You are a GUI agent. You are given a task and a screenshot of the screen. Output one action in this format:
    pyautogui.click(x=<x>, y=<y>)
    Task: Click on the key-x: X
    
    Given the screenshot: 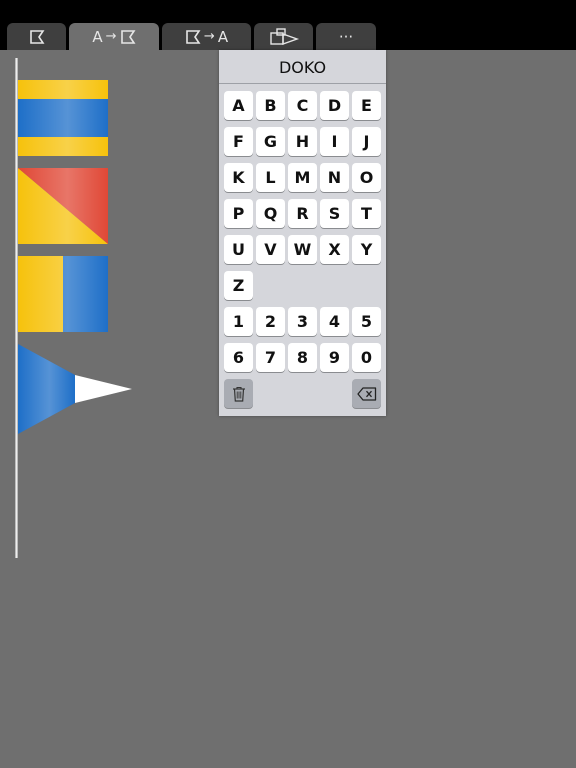 What is the action you would take?
    pyautogui.click(x=334, y=249)
    